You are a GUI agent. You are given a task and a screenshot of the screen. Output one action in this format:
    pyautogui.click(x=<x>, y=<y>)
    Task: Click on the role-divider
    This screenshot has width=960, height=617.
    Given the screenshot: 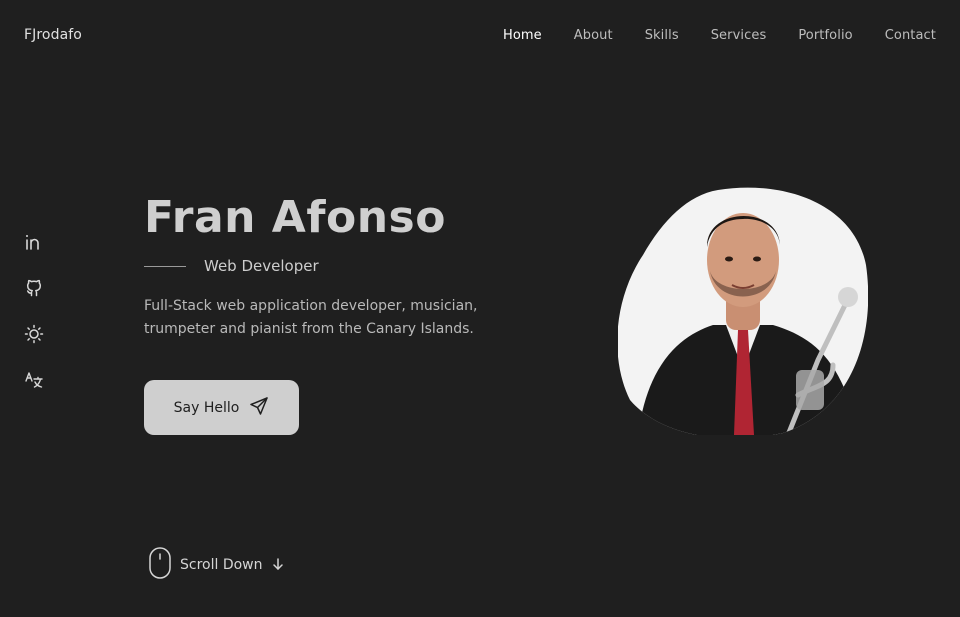 What is the action you would take?
    pyautogui.click(x=165, y=266)
    